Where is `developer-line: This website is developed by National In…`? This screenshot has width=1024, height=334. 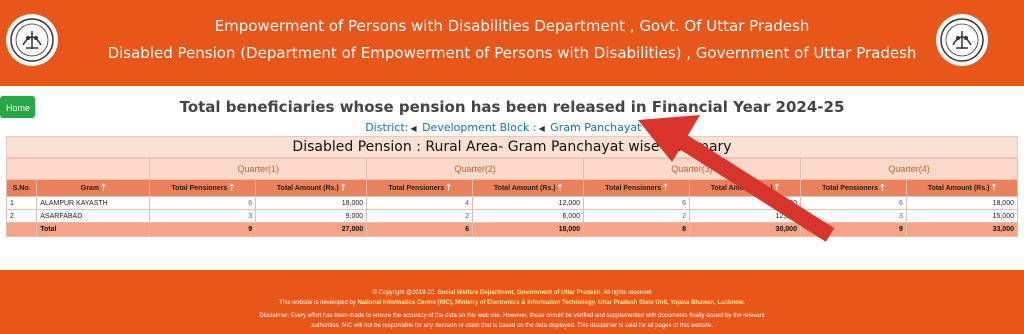 developer-line: This website is developed by National In… is located at coordinates (512, 303).